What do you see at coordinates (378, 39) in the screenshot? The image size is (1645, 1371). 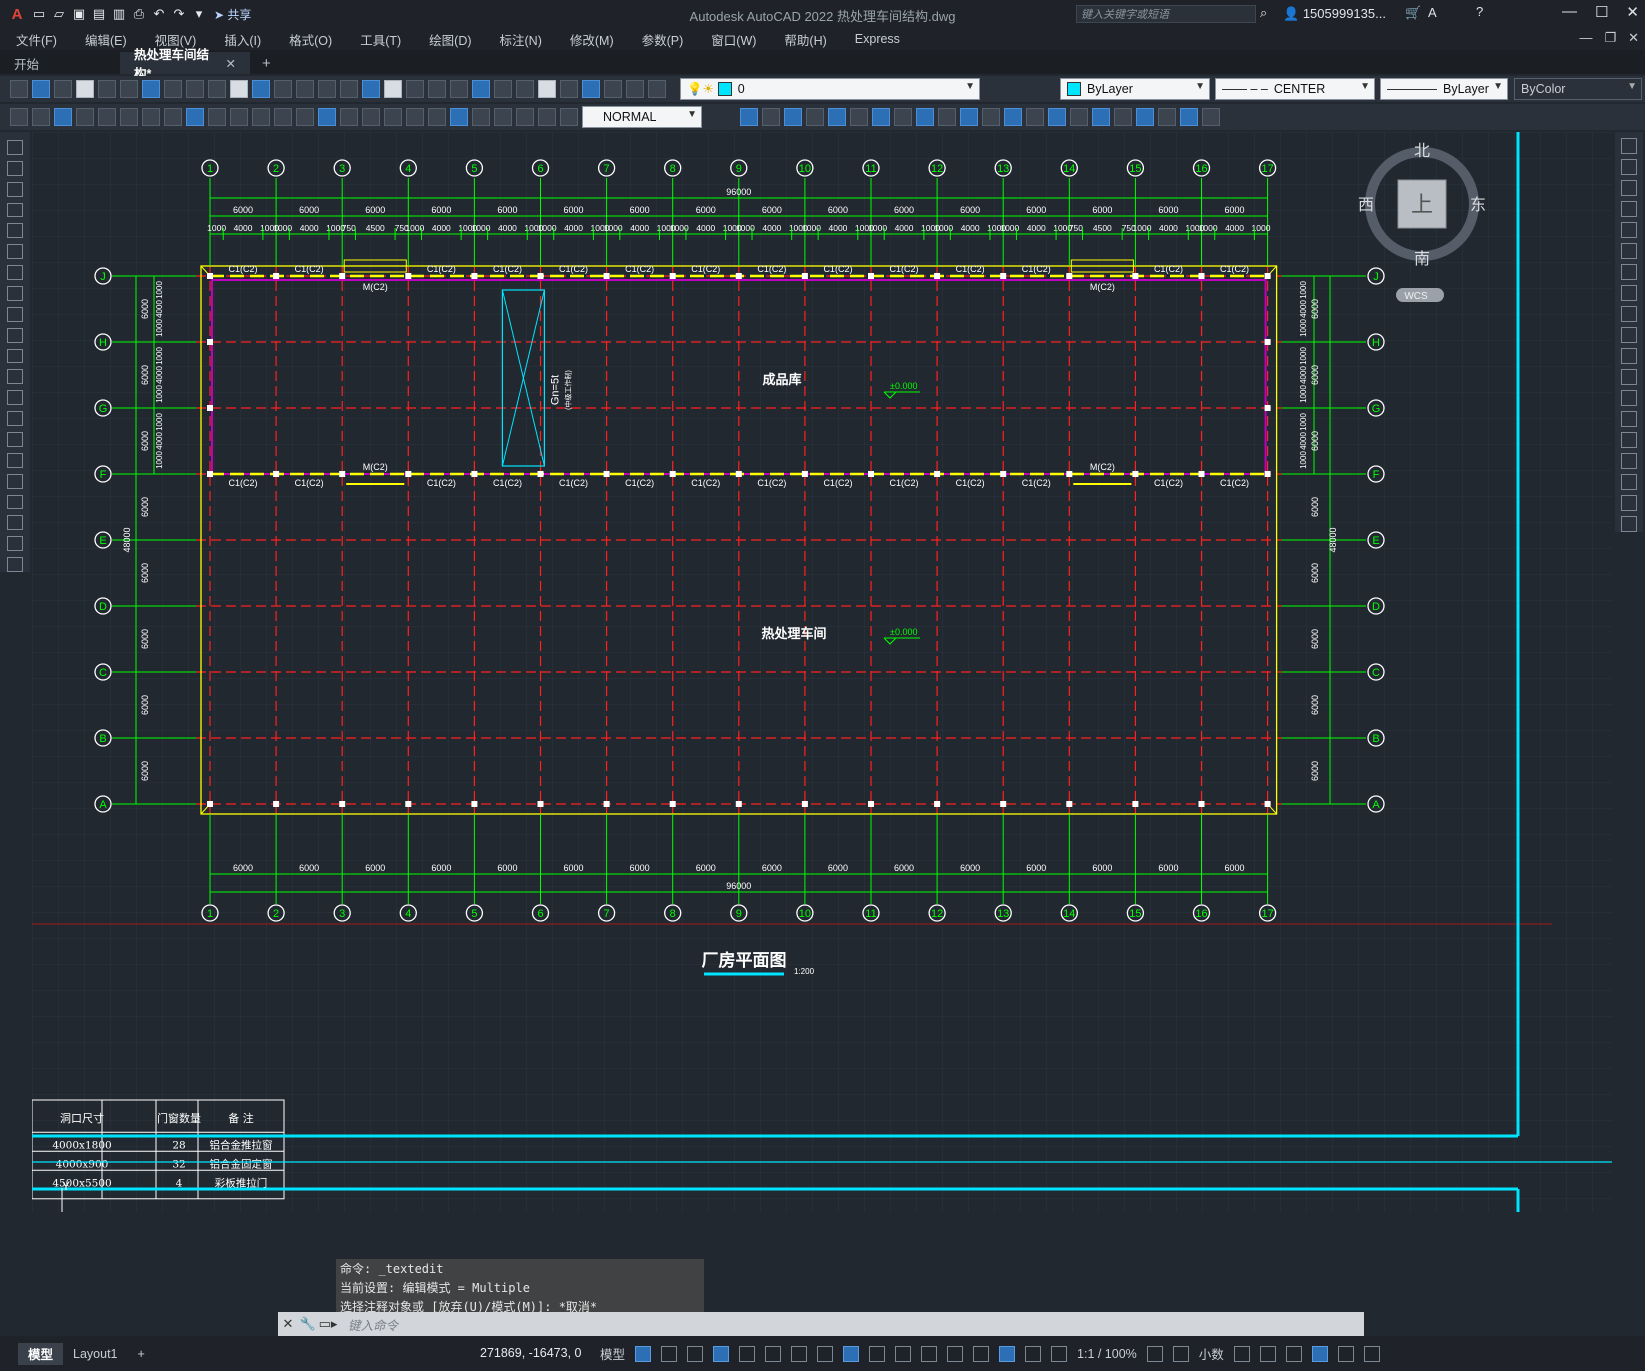 I see `menu-item-5: 工具(T)` at bounding box center [378, 39].